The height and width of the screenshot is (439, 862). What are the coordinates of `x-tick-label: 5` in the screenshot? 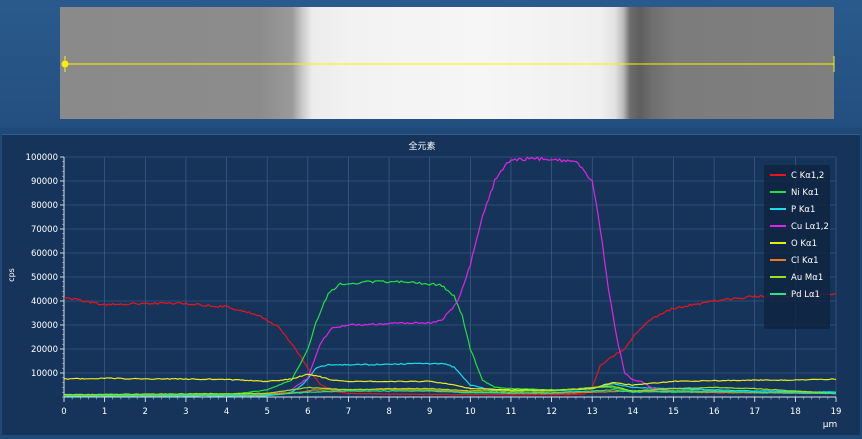 It's located at (266, 412).